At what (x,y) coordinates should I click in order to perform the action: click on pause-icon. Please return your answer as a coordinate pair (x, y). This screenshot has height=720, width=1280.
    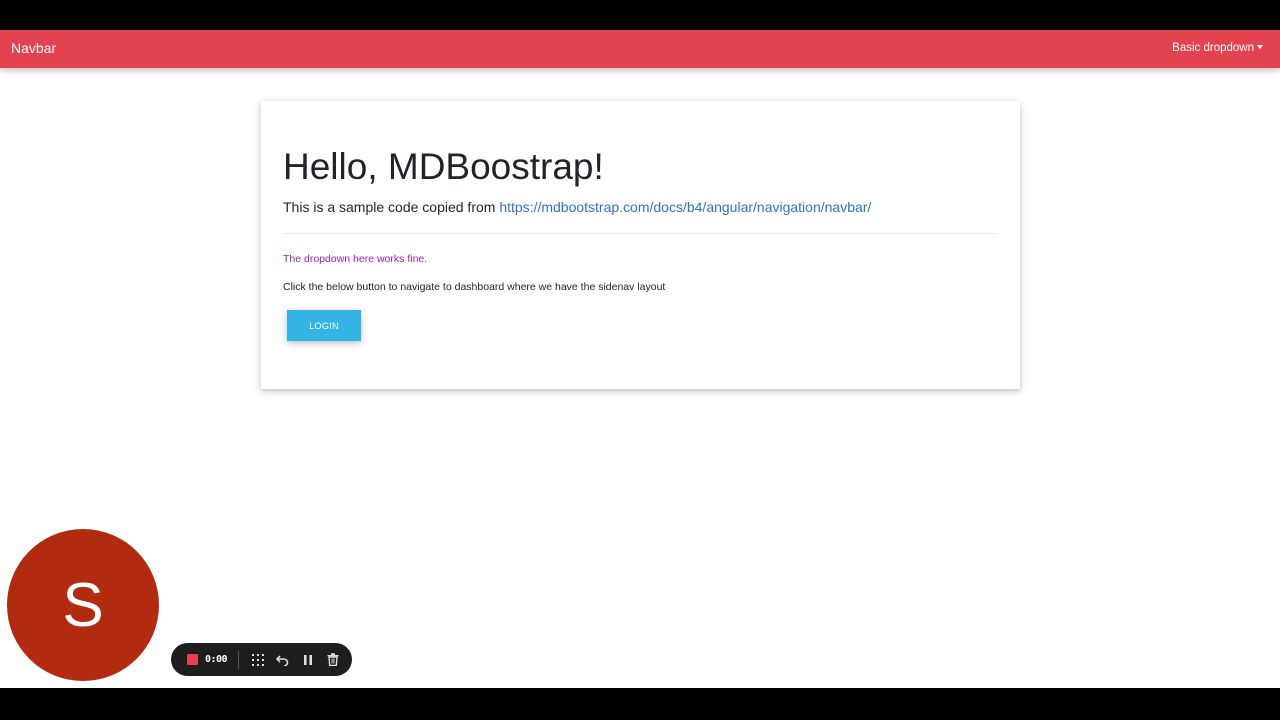
    Looking at the image, I should click on (308, 660).